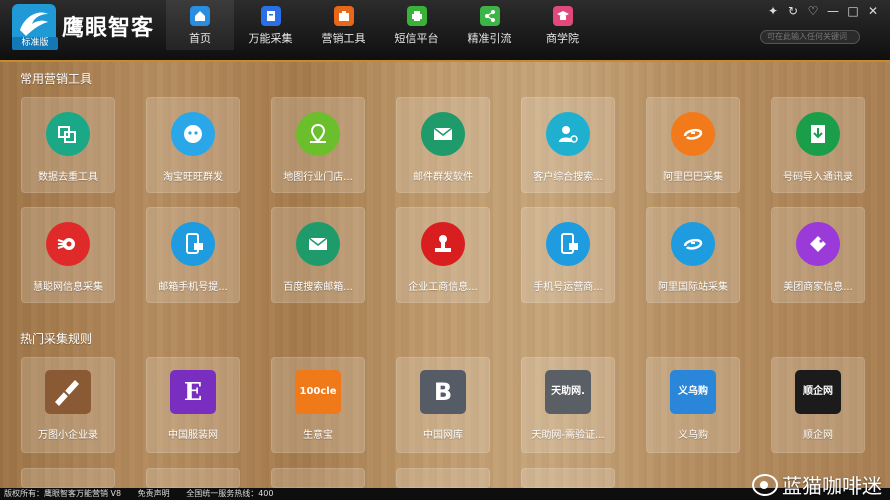 This screenshot has width=890, height=500. Describe the element at coordinates (873, 11) in the screenshot. I see `close-icon: ✕` at that location.